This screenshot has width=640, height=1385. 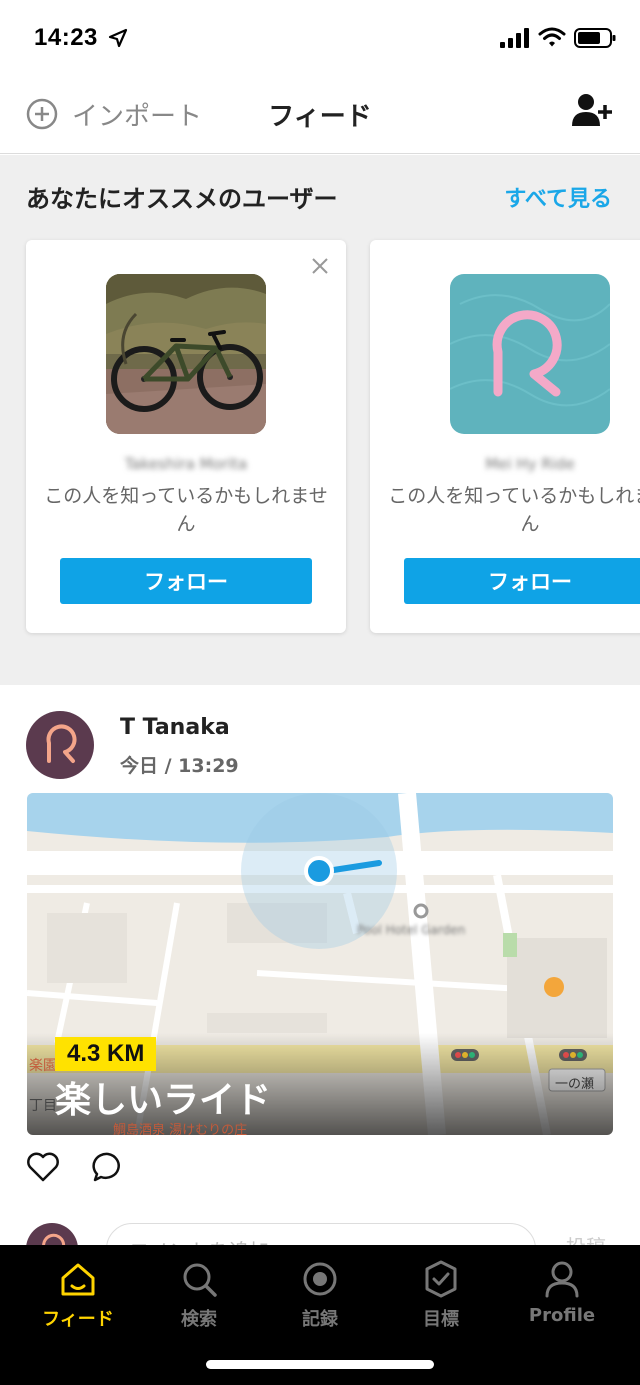 I want to click on tab-label: 検索, so click(x=199, y=1319).